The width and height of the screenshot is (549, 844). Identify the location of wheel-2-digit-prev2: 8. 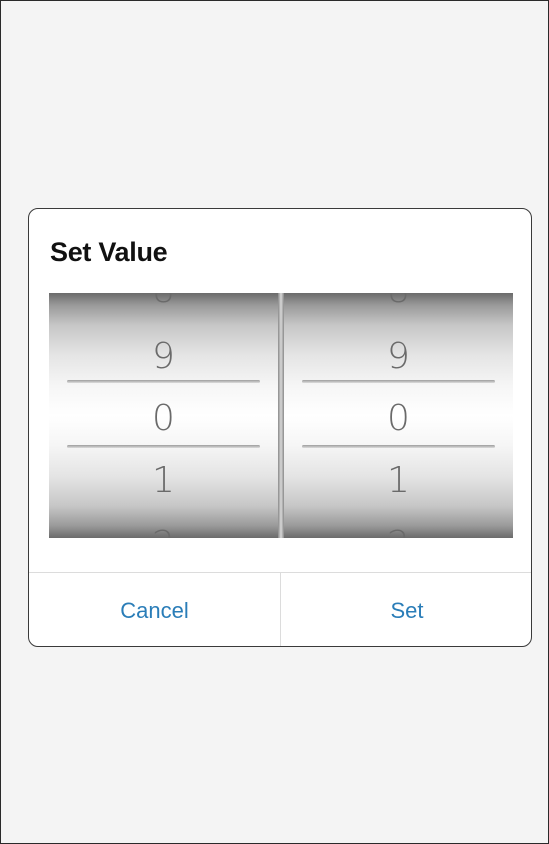
(398, 301).